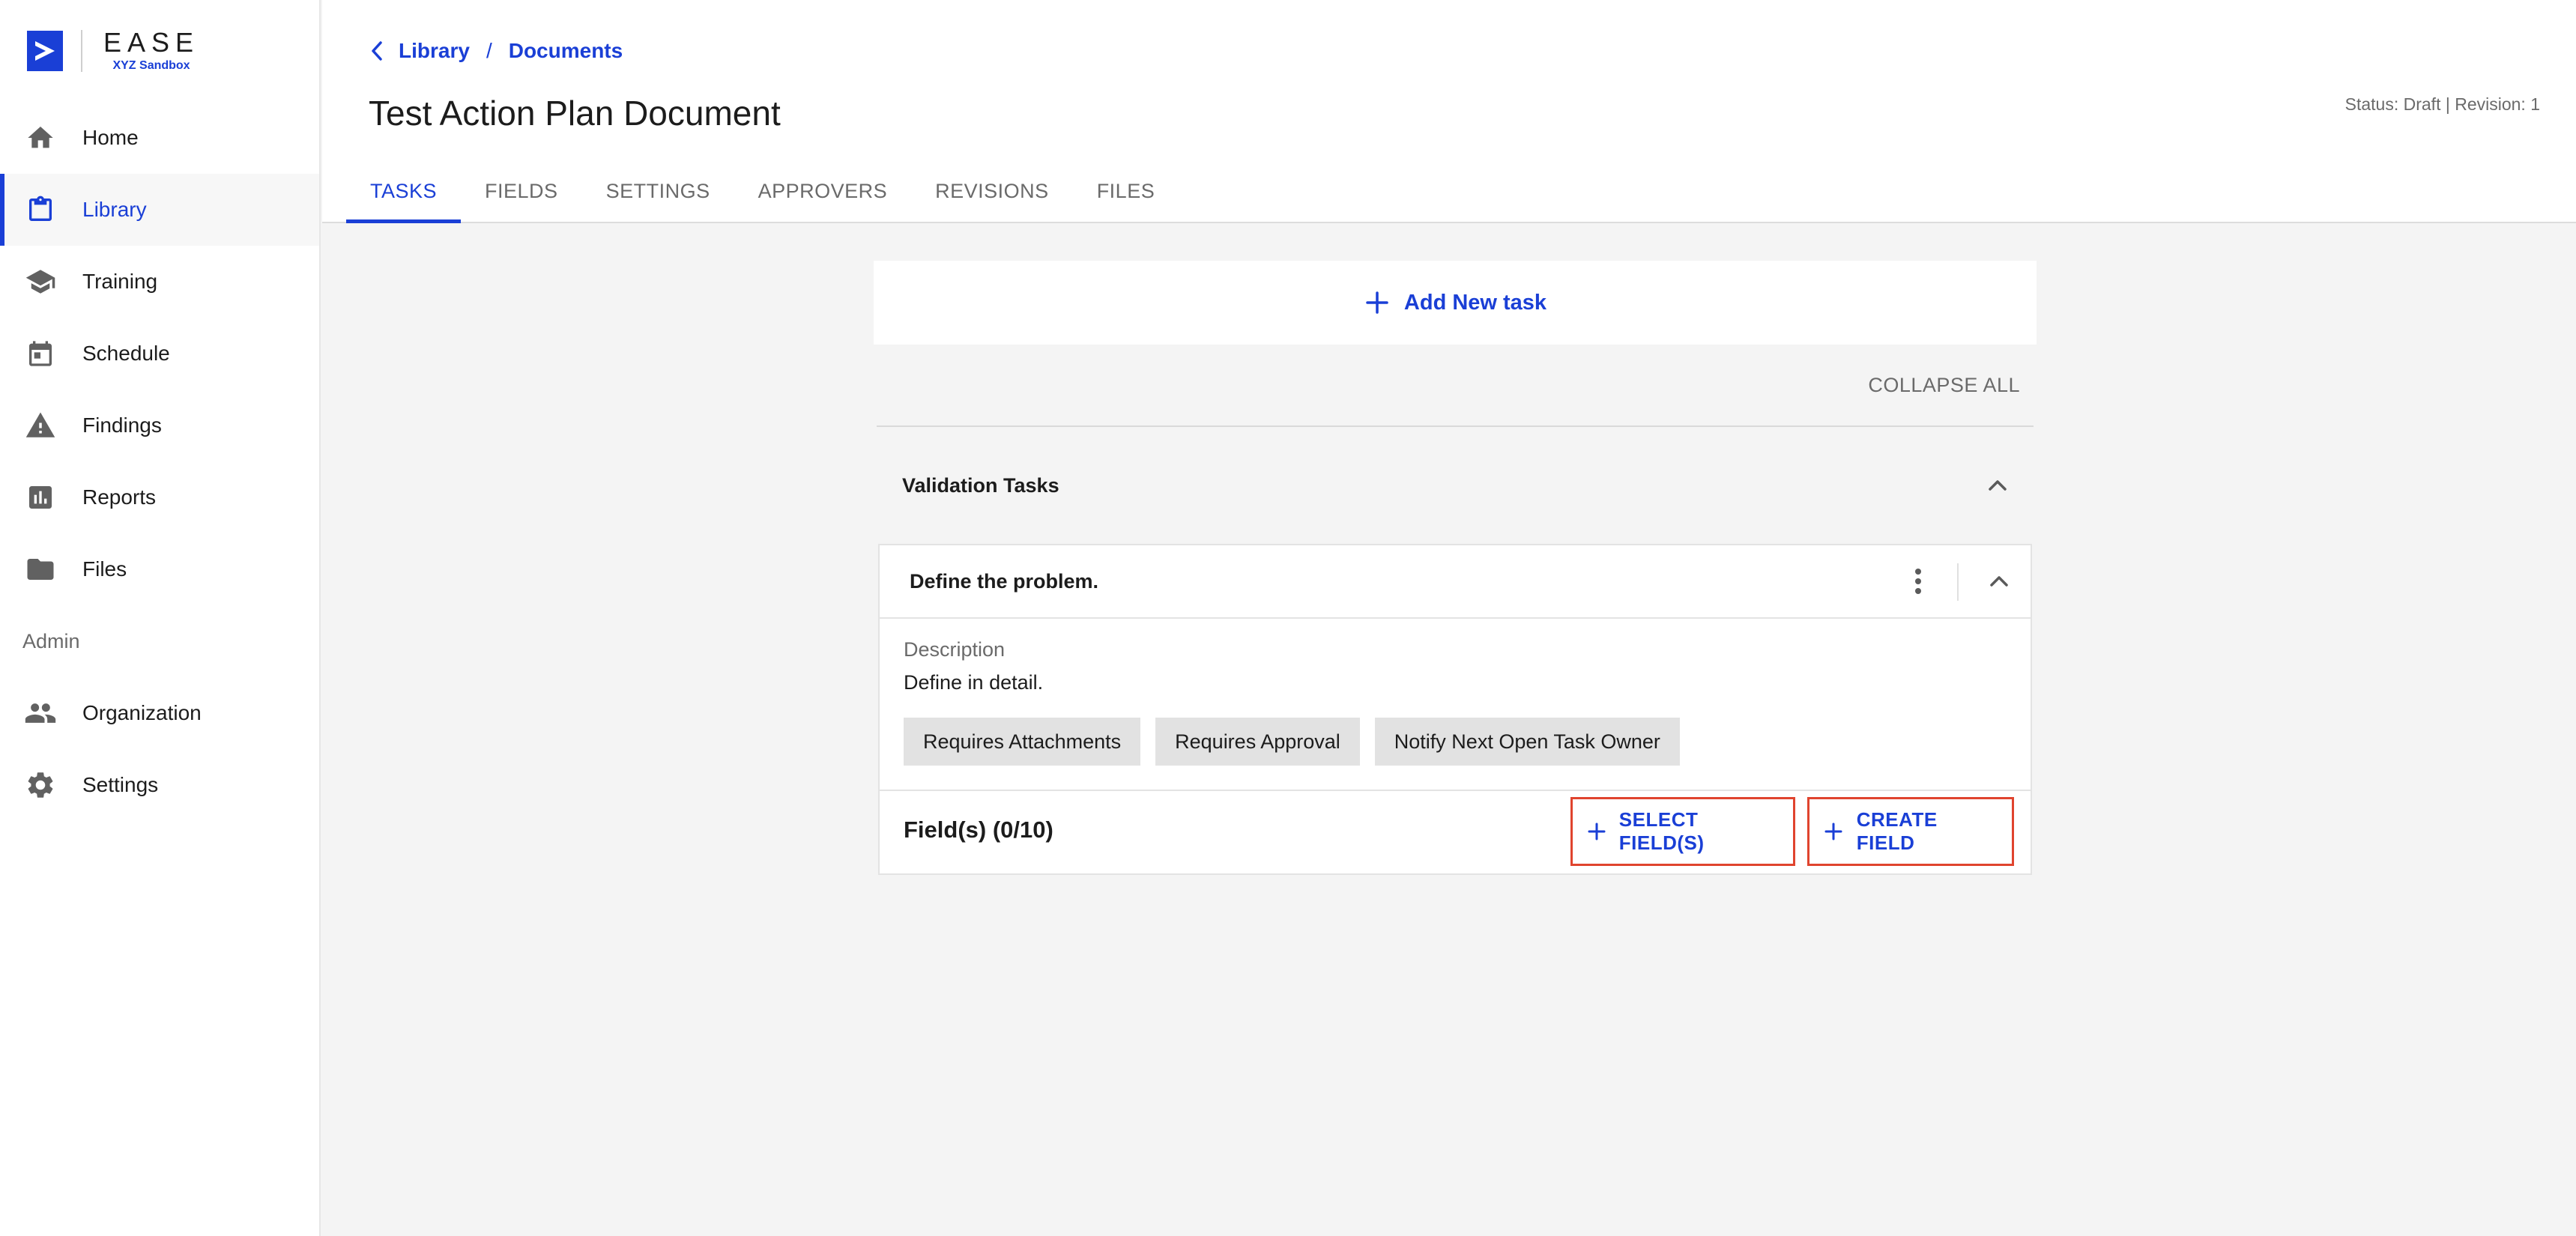 This screenshot has width=2576, height=1236. Describe the element at coordinates (1257, 742) in the screenshot. I see `chip-requires-approval: Requires Approval` at that location.